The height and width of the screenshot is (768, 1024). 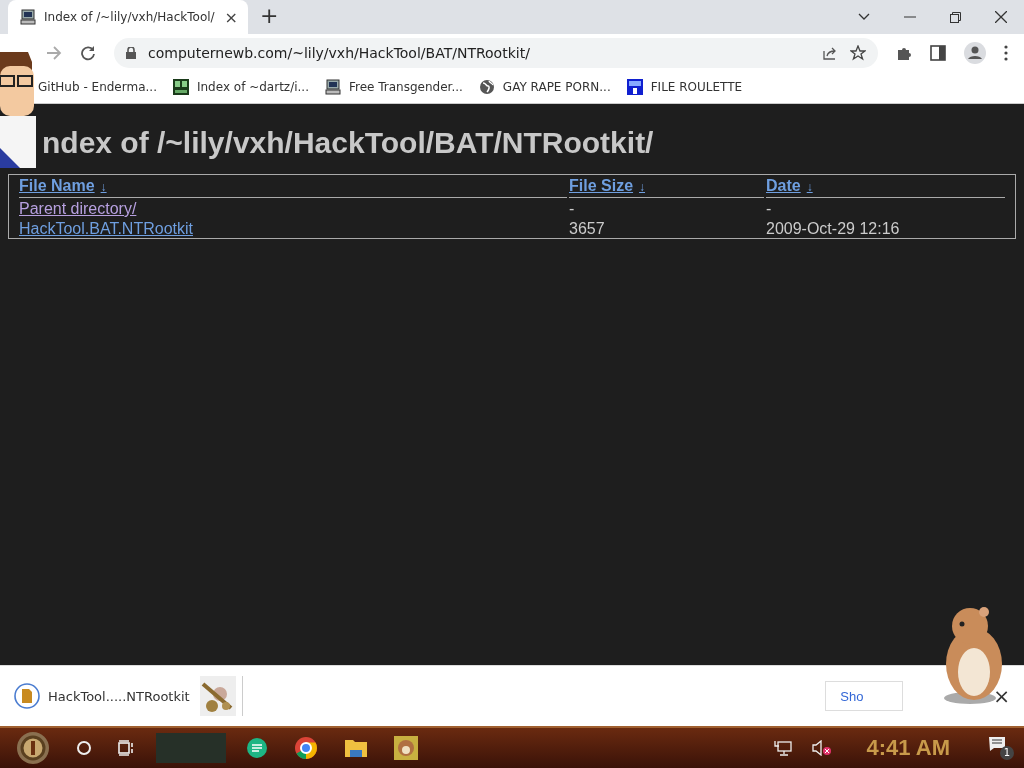 I want to click on restore-icon, so click(x=955, y=17).